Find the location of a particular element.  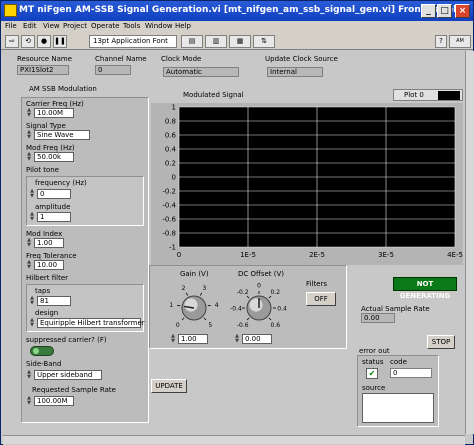

x-tick-label: 2E-5 is located at coordinates (317, 255).